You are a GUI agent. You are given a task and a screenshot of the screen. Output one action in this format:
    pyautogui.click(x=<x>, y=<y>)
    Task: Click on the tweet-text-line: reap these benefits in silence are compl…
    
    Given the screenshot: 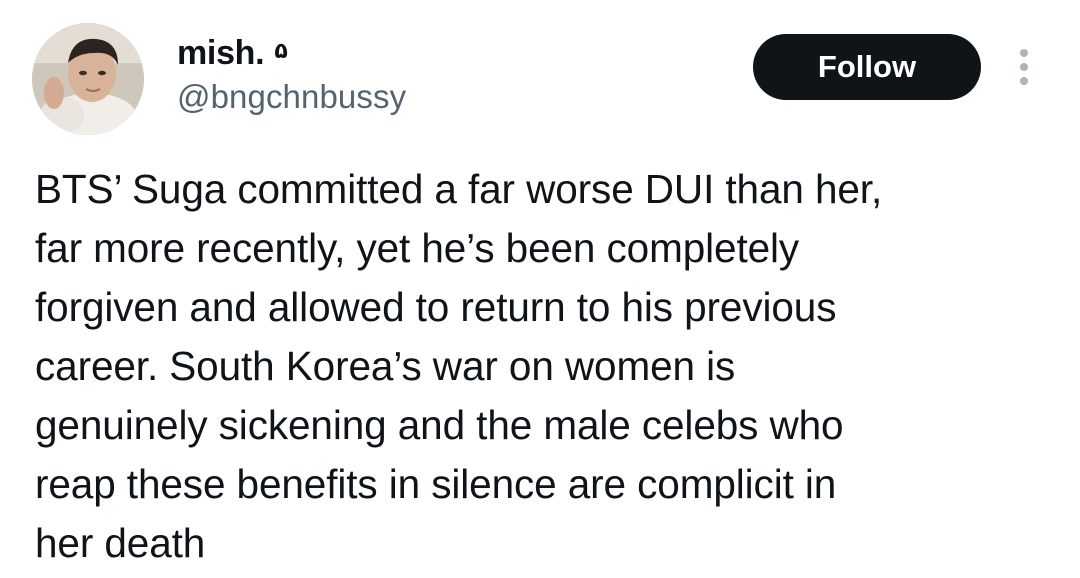 What is the action you would take?
    pyautogui.click(x=436, y=484)
    